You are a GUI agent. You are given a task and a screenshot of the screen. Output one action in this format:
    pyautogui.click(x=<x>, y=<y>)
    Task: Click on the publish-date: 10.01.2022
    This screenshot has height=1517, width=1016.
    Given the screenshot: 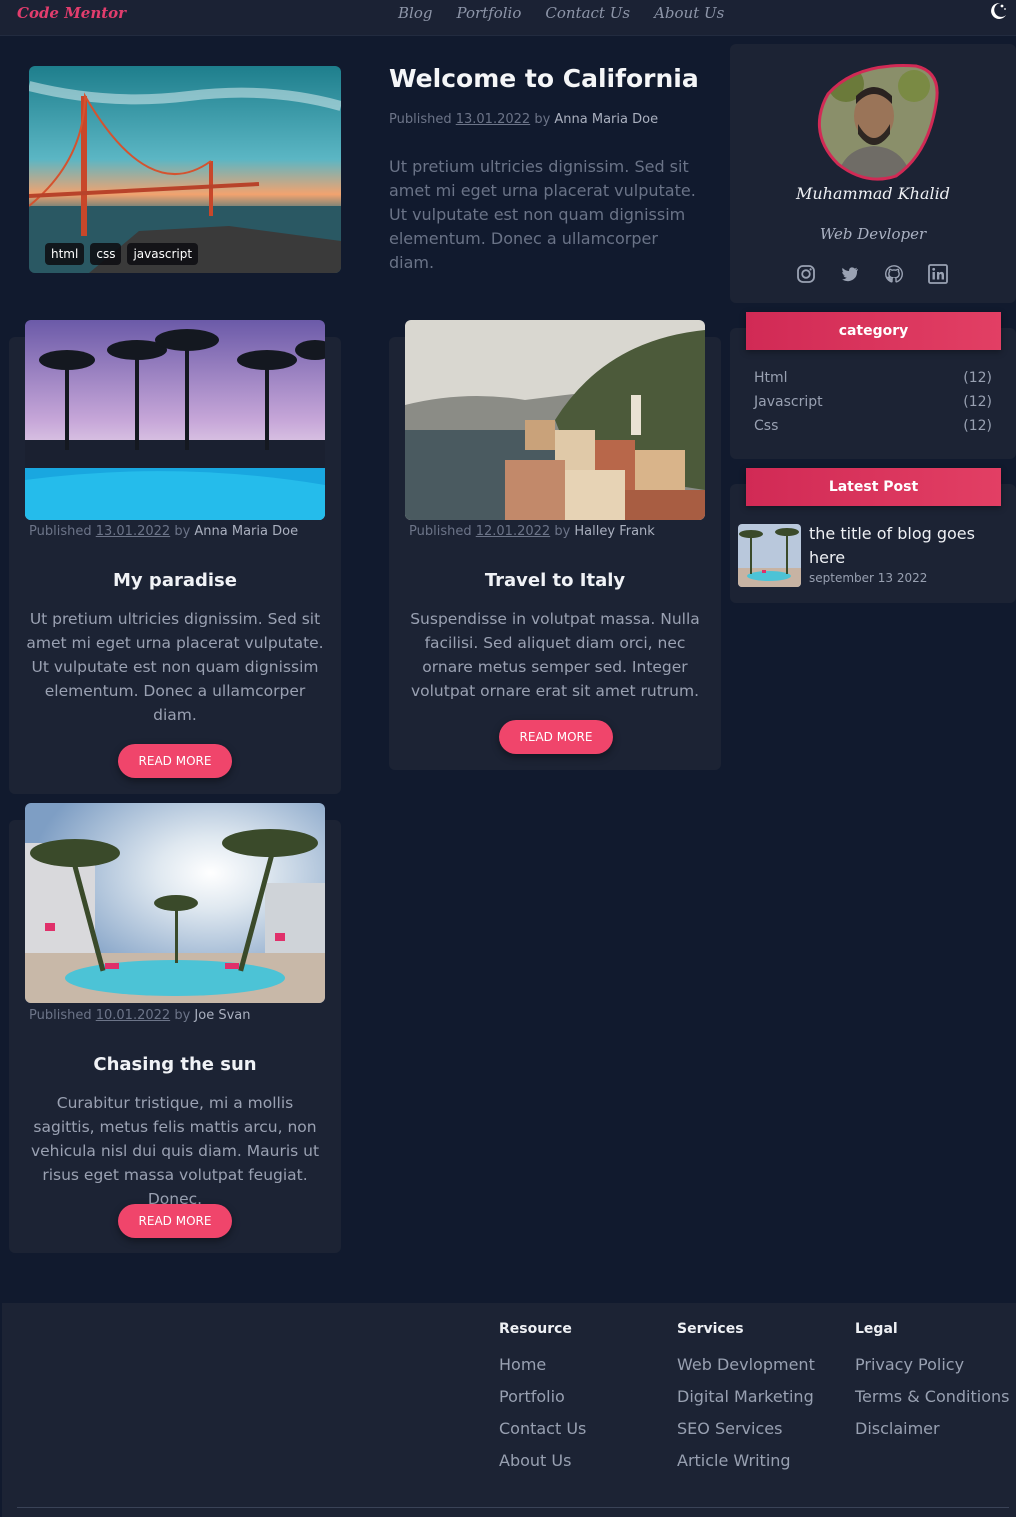 What is the action you would take?
    pyautogui.click(x=133, y=1015)
    